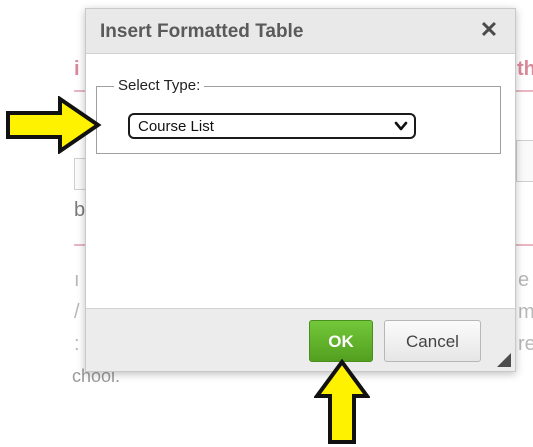 This screenshot has width=533, height=447. What do you see at coordinates (176, 126) in the screenshot?
I see `select-value: Course List` at bounding box center [176, 126].